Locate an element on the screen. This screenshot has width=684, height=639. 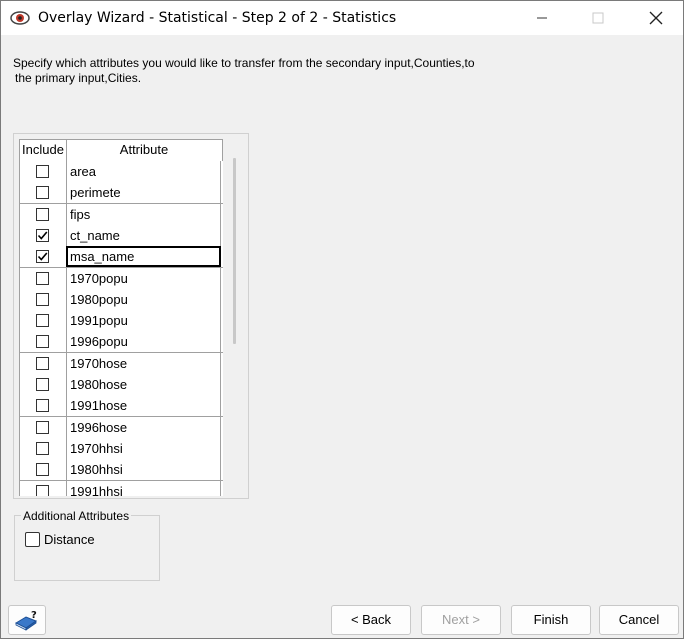
help-book-icon: ? is located at coordinates (26, 620).